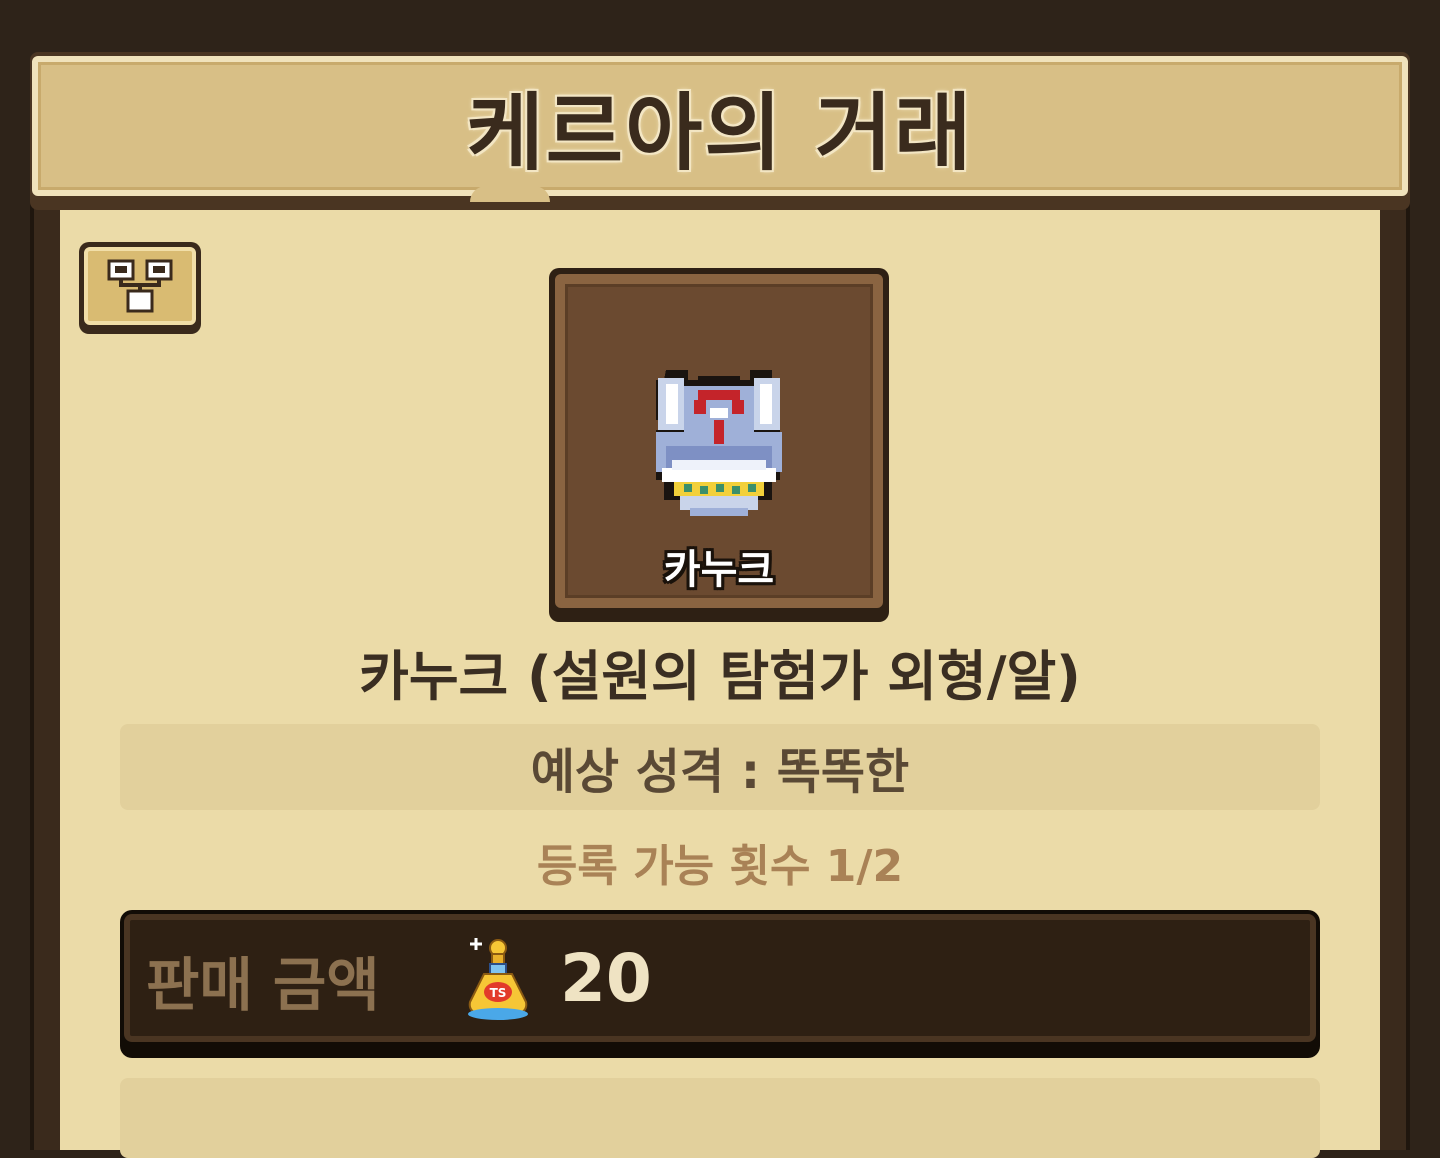  I want to click on potion-bottle-icon: TS, so click(498, 979).